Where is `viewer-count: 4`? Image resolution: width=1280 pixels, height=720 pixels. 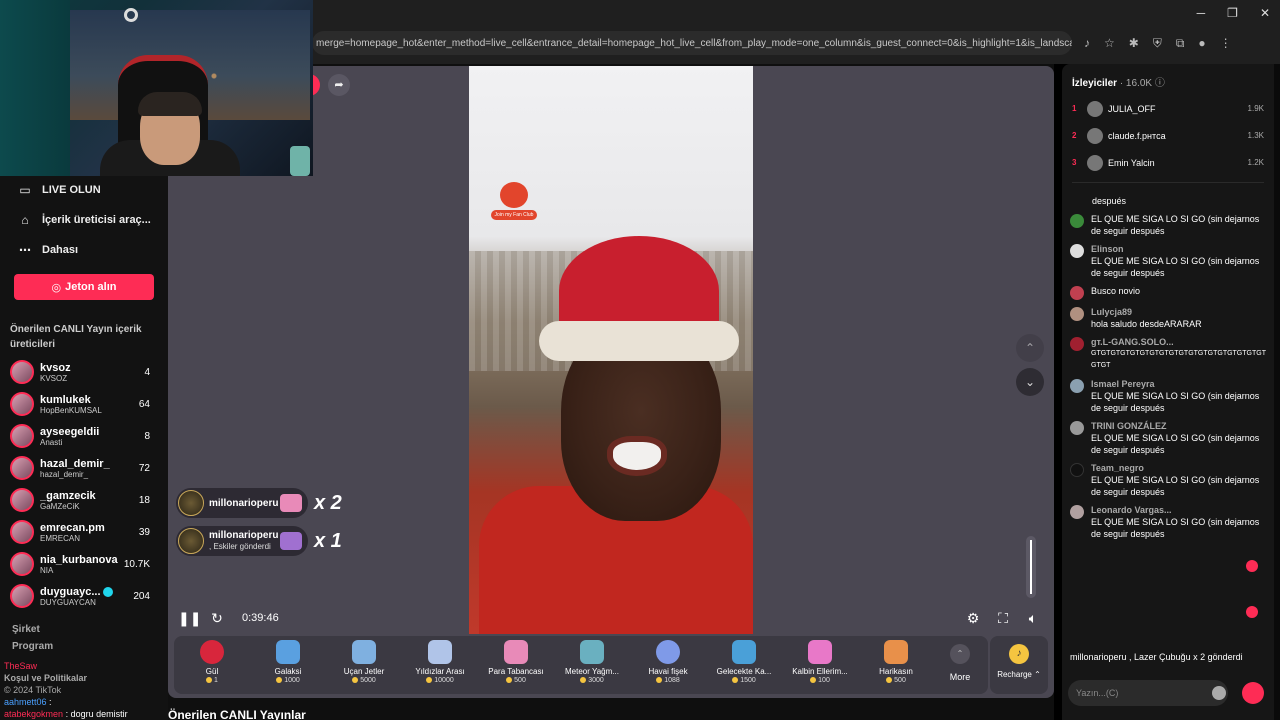
viewer-count: 4 is located at coordinates (147, 372).